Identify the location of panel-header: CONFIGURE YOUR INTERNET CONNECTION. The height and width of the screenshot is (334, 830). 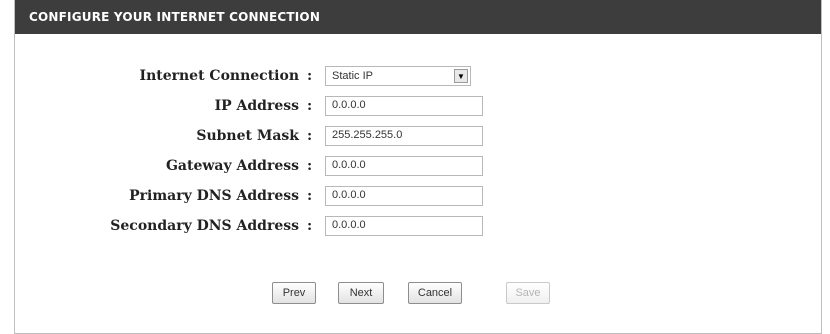
(418, 17).